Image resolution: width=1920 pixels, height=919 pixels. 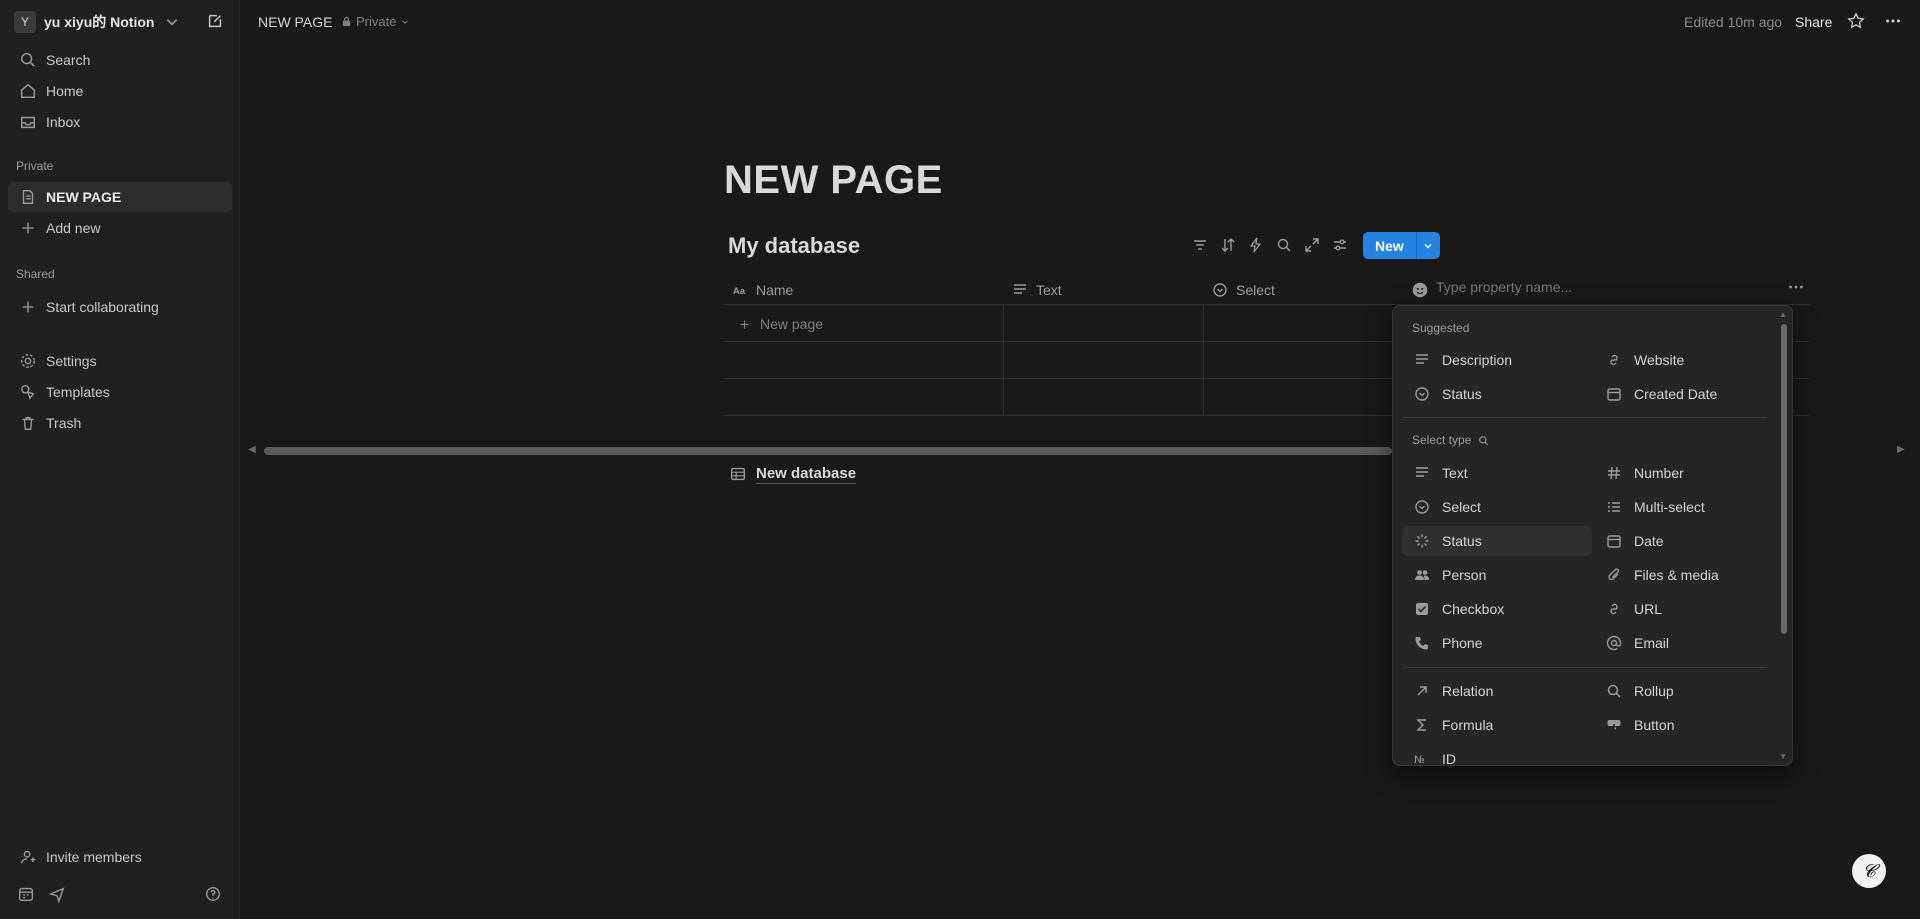 I want to click on menu-item-label: Rollup, so click(x=1654, y=691).